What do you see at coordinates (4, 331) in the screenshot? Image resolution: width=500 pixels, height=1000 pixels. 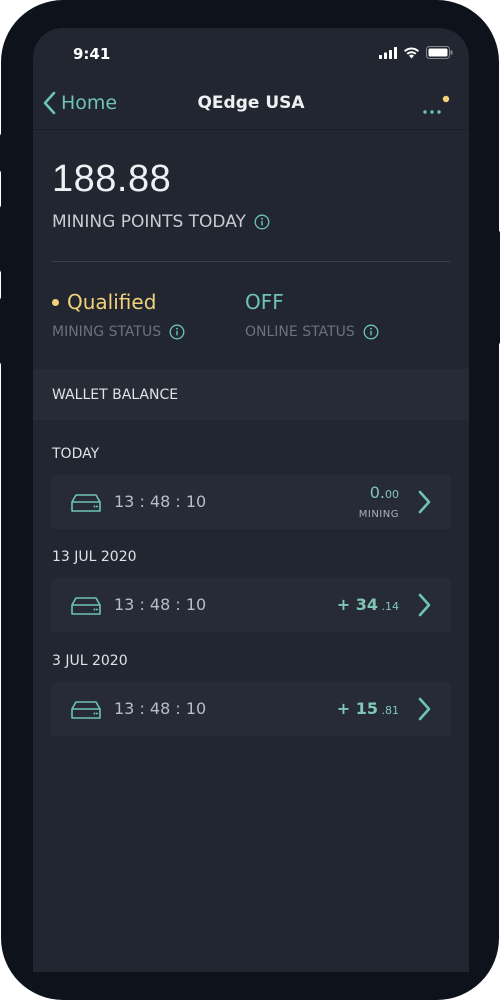 I see `volume-down-button` at bounding box center [4, 331].